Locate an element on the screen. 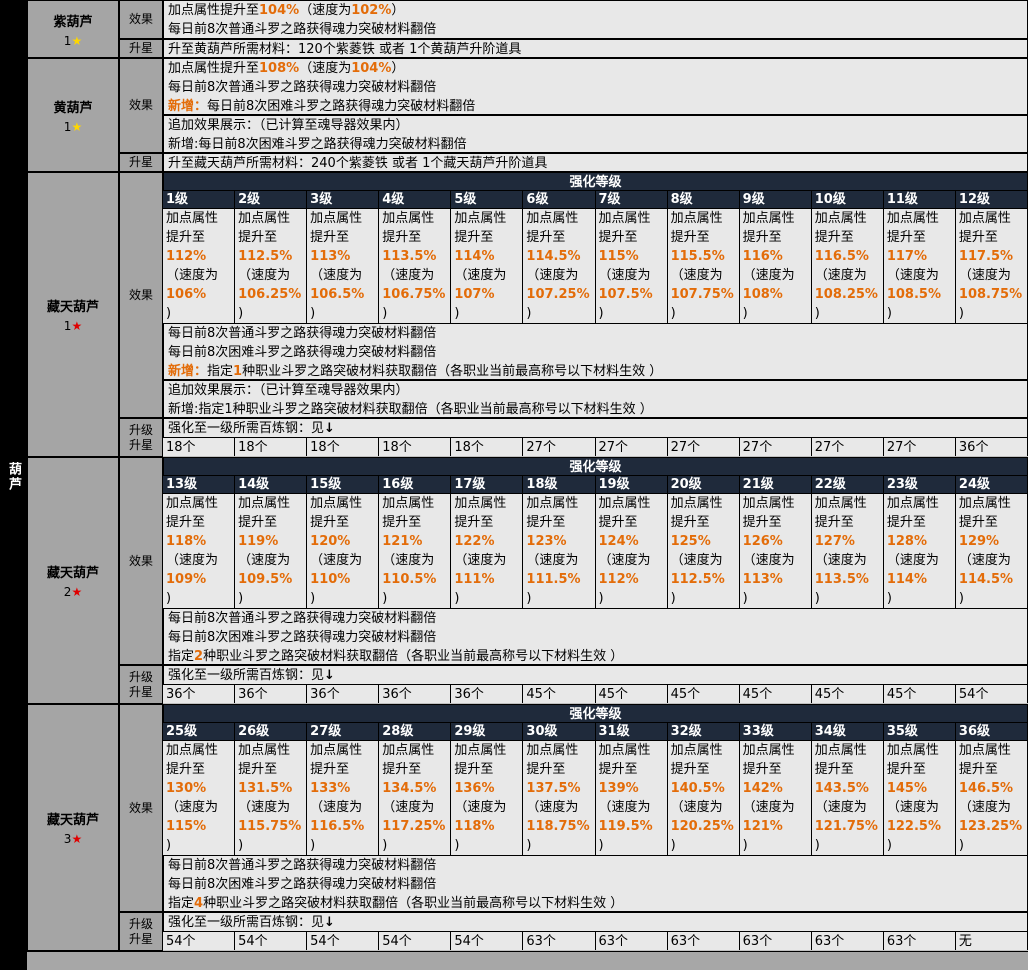  speed-value: 116.5% is located at coordinates (337, 826).